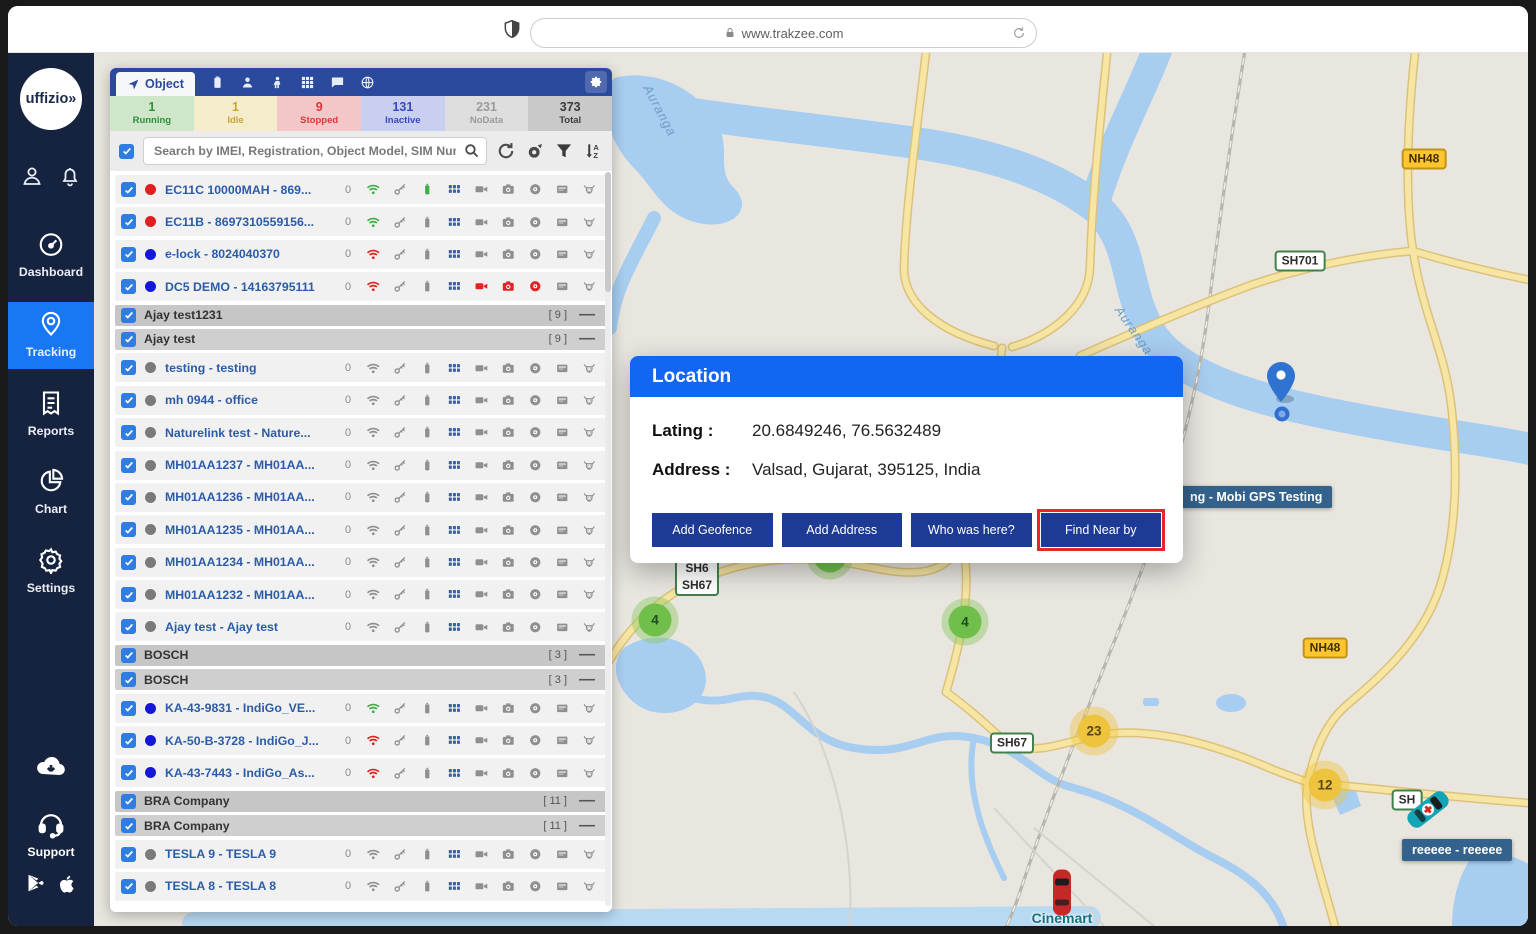 This screenshot has width=1536, height=934. What do you see at coordinates (1325, 785) in the screenshot?
I see `vehicle-cluster: 12` at bounding box center [1325, 785].